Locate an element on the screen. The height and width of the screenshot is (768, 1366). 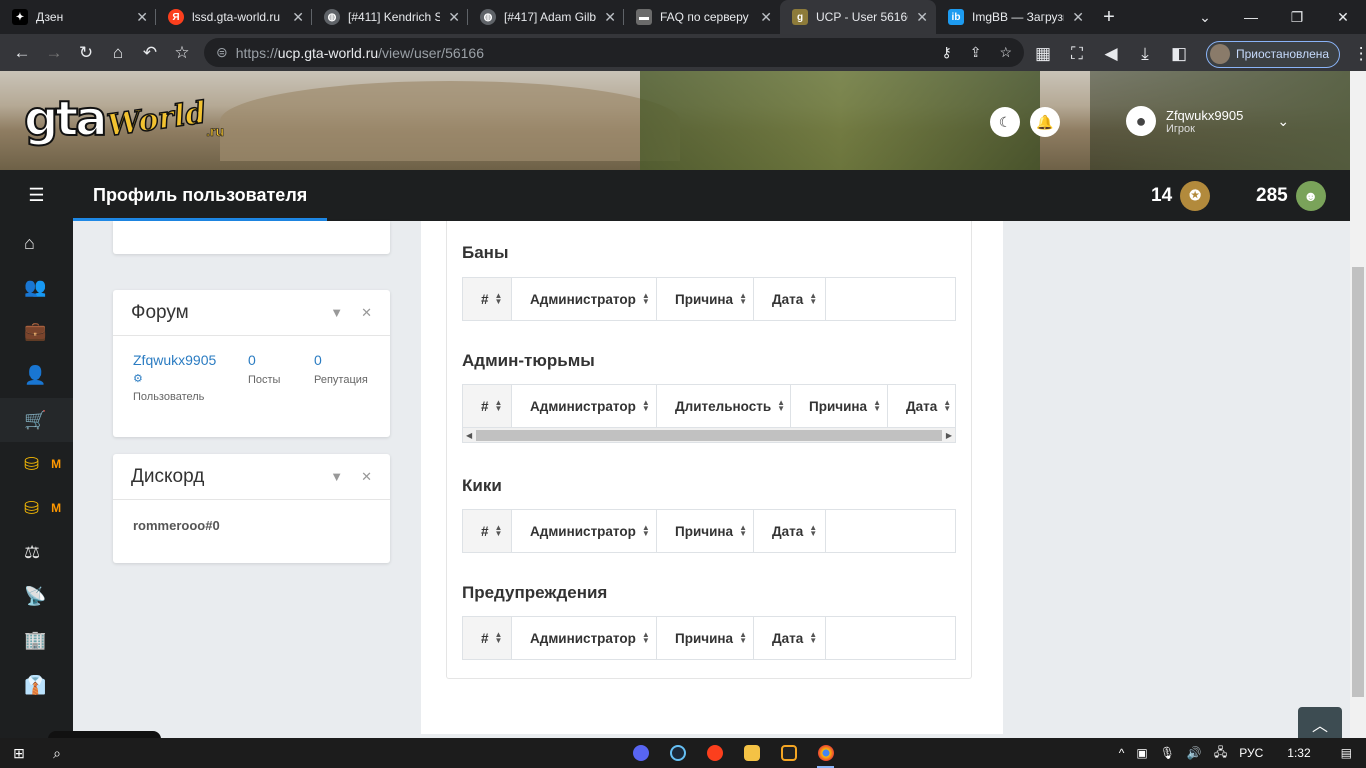
home-icon: ⌂ is located at coordinates (118, 53).